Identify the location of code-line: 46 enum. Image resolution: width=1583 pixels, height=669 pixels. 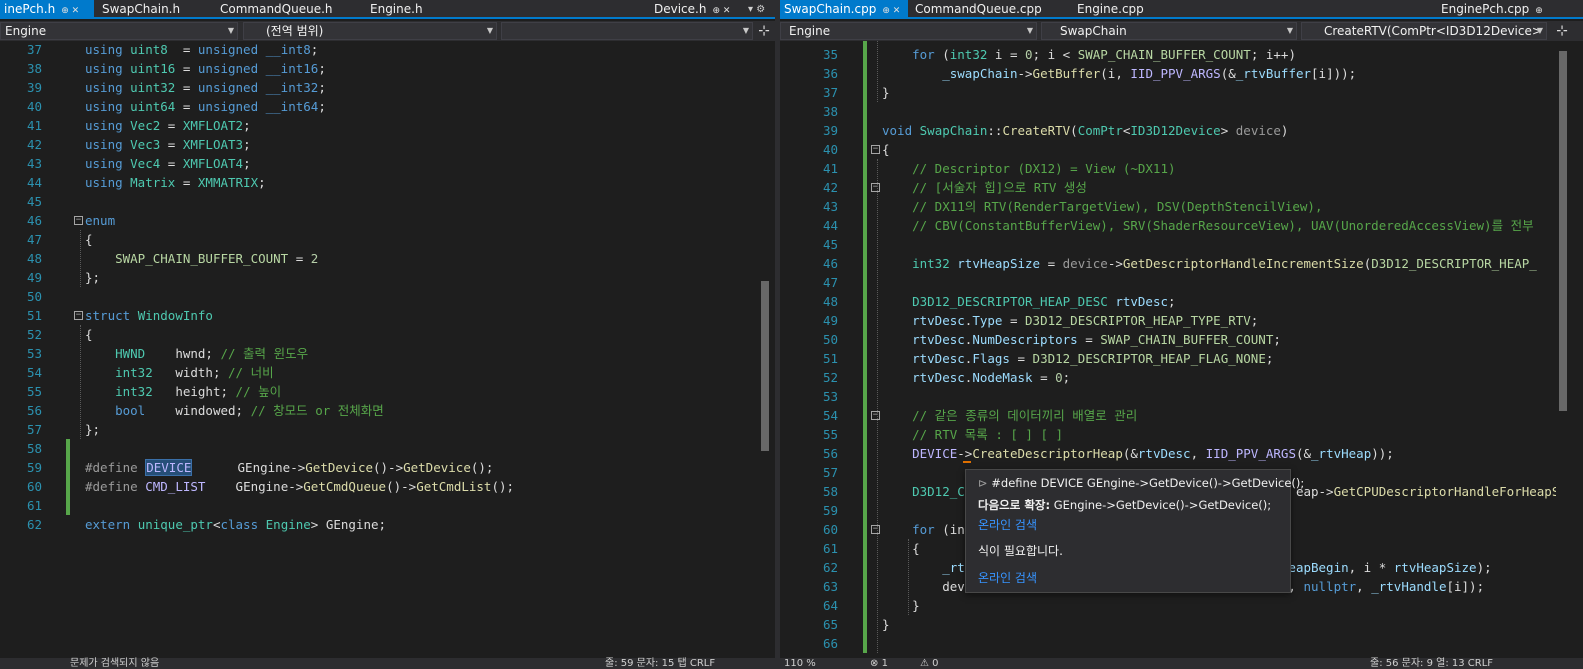
(387, 220).